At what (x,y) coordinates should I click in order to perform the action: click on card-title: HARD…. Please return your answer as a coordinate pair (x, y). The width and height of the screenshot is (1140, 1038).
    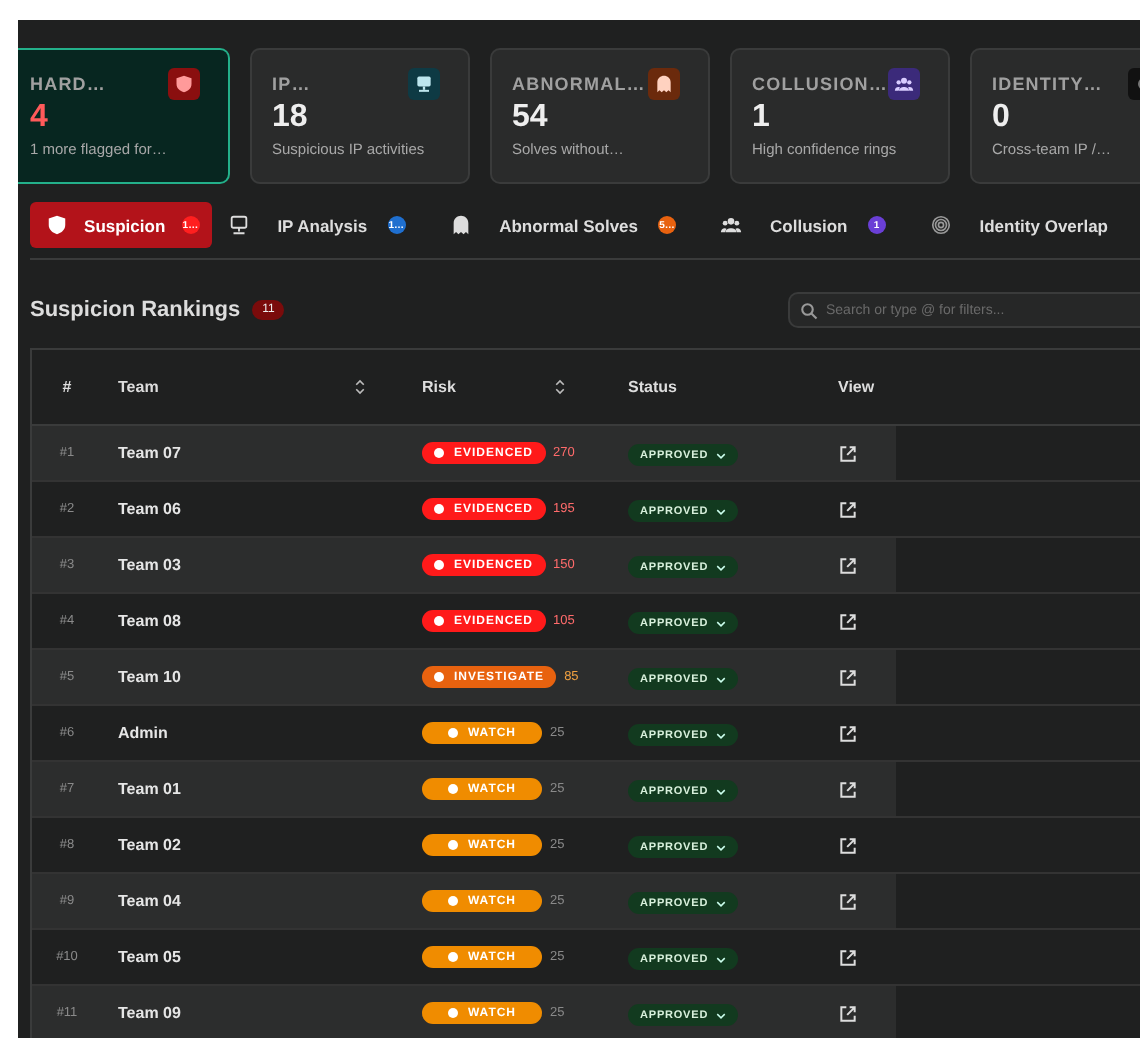
    Looking at the image, I should click on (68, 84).